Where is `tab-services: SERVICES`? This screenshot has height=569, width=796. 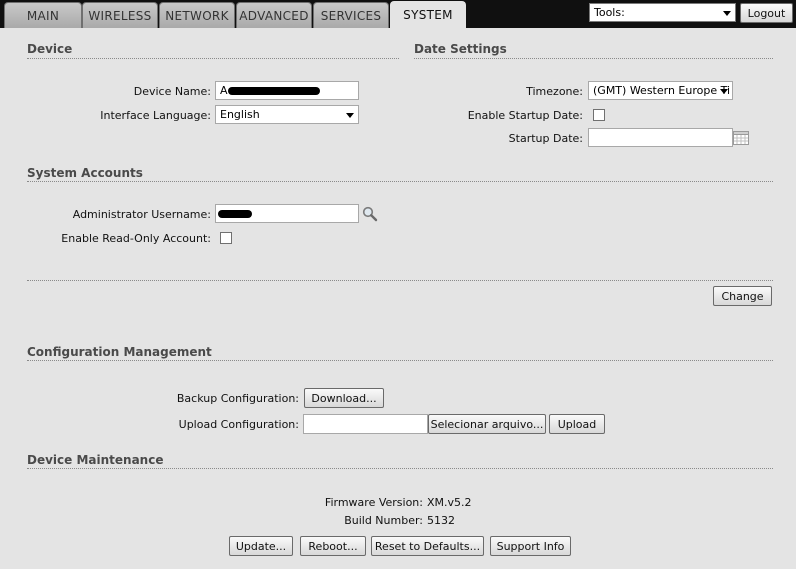 tab-services: SERVICES is located at coordinates (351, 15).